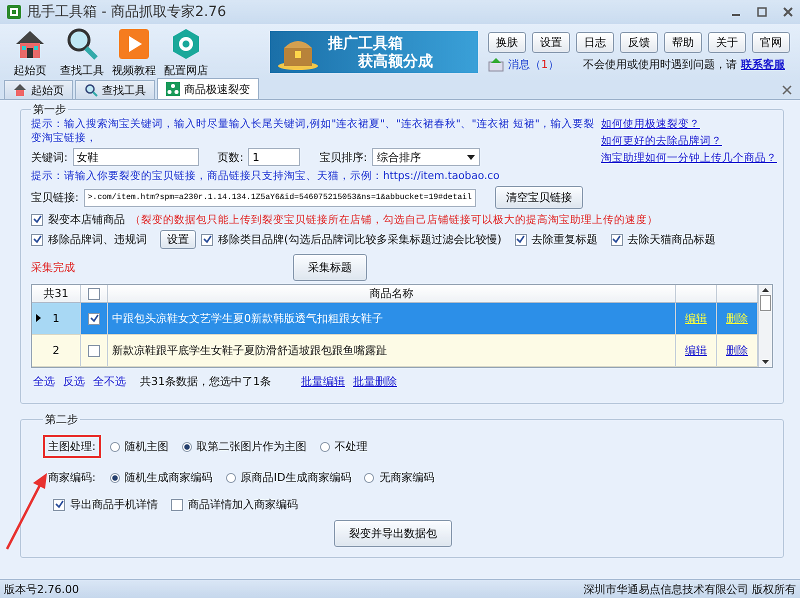  What do you see at coordinates (115, 89) in the screenshot?
I see `tab: 查找工具` at bounding box center [115, 89].